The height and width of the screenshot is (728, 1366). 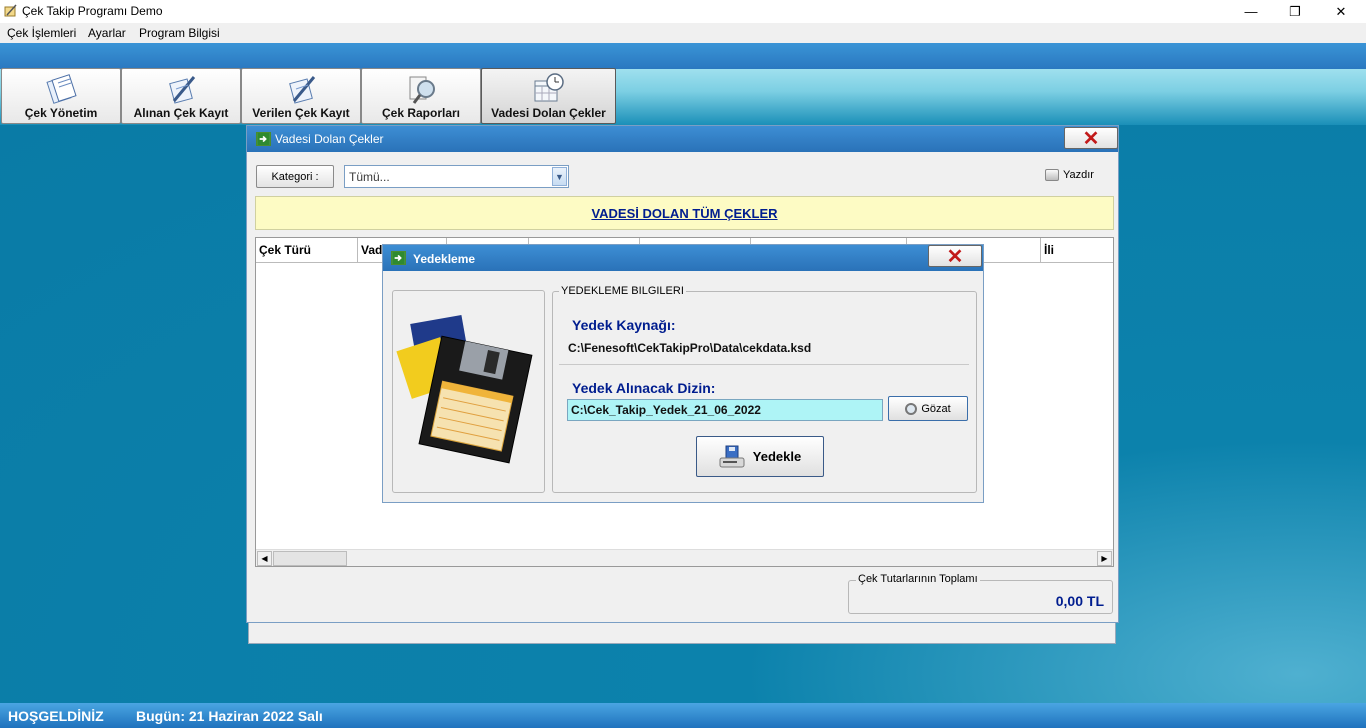 What do you see at coordinates (41, 33) in the screenshot?
I see `menu-cek-islemleri: Çek İşlemleri` at bounding box center [41, 33].